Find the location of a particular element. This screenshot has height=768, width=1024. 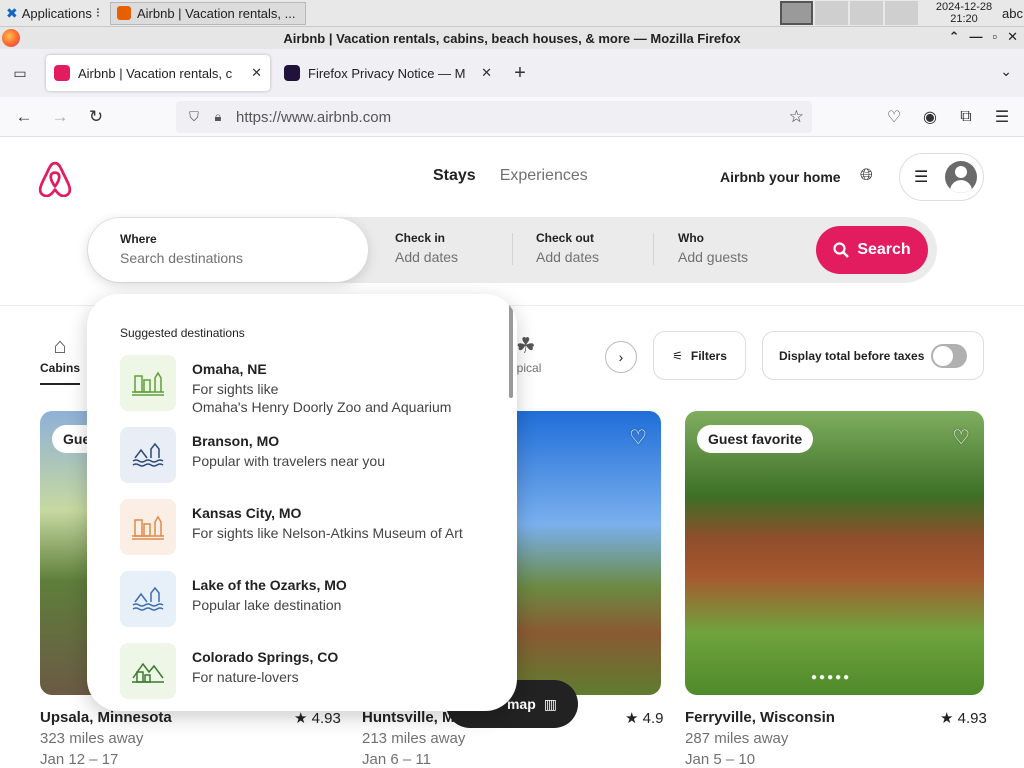

forward-button: → is located at coordinates (60, 117).